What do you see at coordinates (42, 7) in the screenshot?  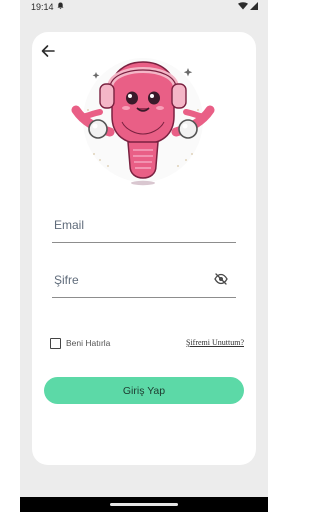 I see `status-time: 19:14` at bounding box center [42, 7].